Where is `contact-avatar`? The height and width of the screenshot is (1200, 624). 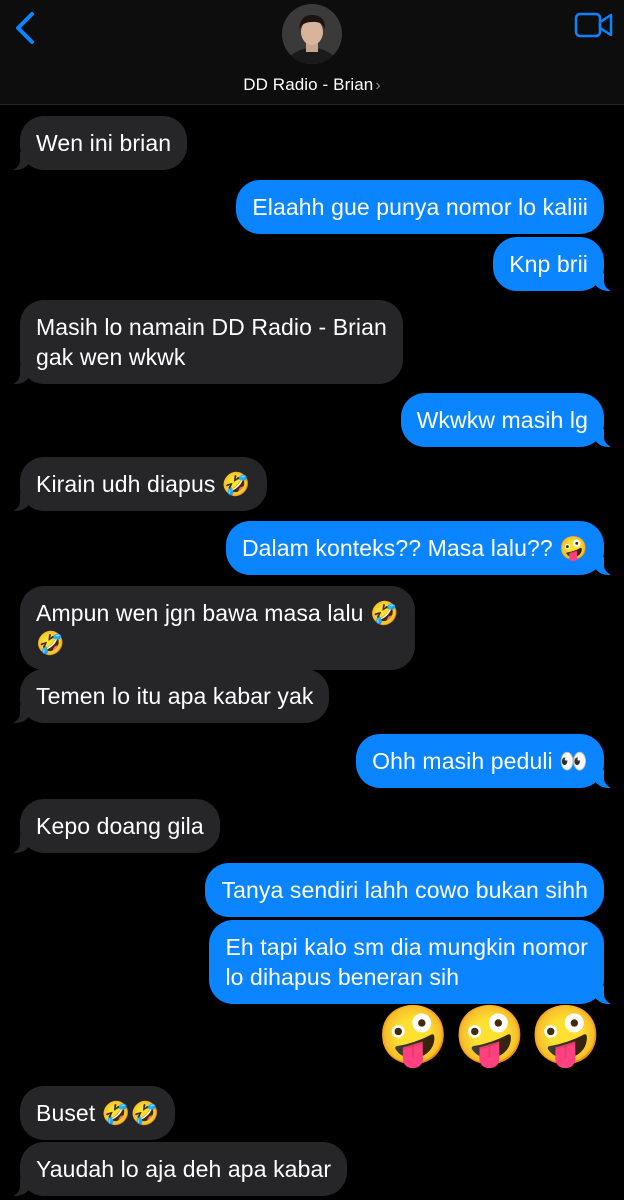
contact-avatar is located at coordinates (312, 34).